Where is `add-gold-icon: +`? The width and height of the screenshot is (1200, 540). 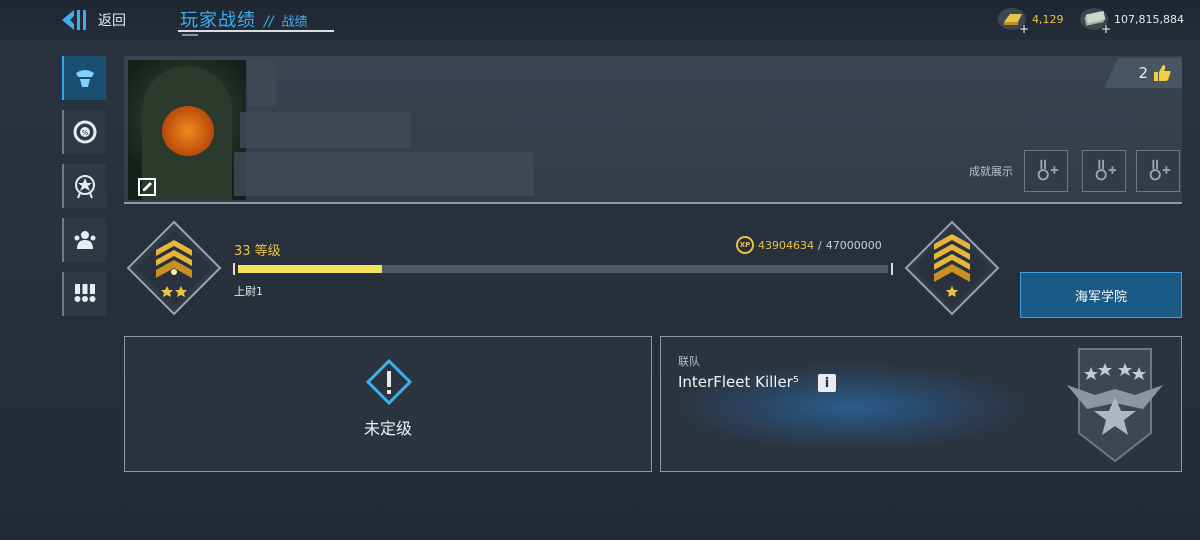 add-gold-icon: + is located at coordinates (1024, 29).